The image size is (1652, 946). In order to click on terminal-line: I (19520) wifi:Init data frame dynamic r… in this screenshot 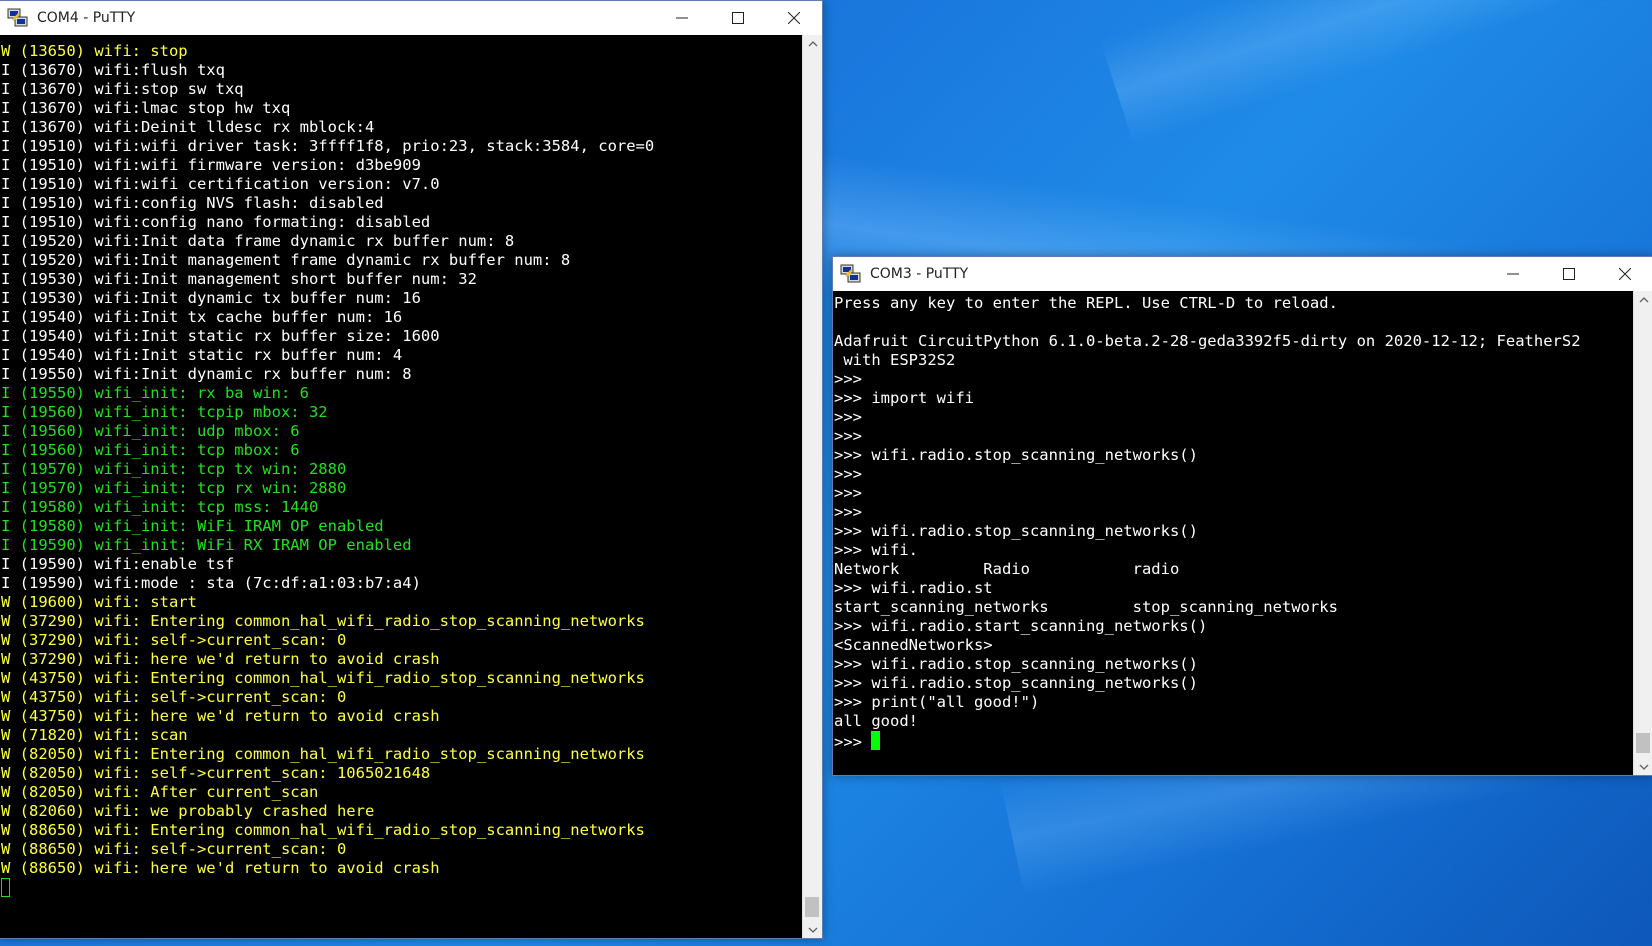, I will do `click(258, 241)`.